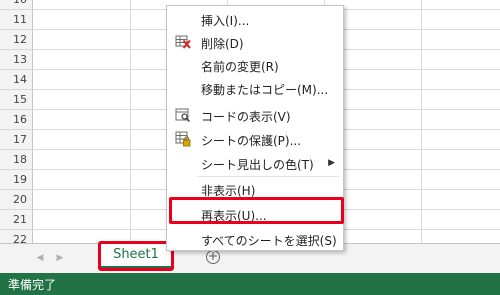  What do you see at coordinates (222, 44) in the screenshot?
I see `menu-item-label: 削除(D)` at bounding box center [222, 44].